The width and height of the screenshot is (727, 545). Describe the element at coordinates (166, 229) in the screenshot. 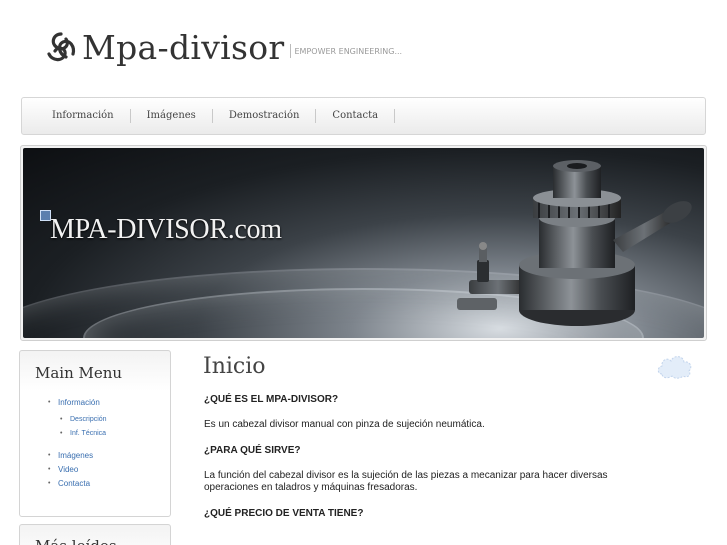

I see `banner-title: MPA-DIVISOR.com` at that location.